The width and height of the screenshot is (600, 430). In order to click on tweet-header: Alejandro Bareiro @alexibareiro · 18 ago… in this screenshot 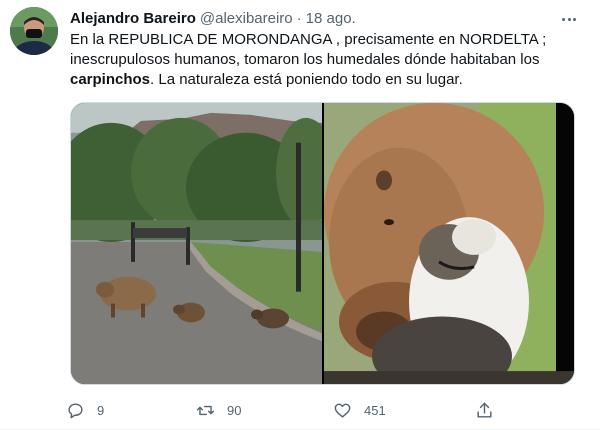, I will do `click(326, 19)`.